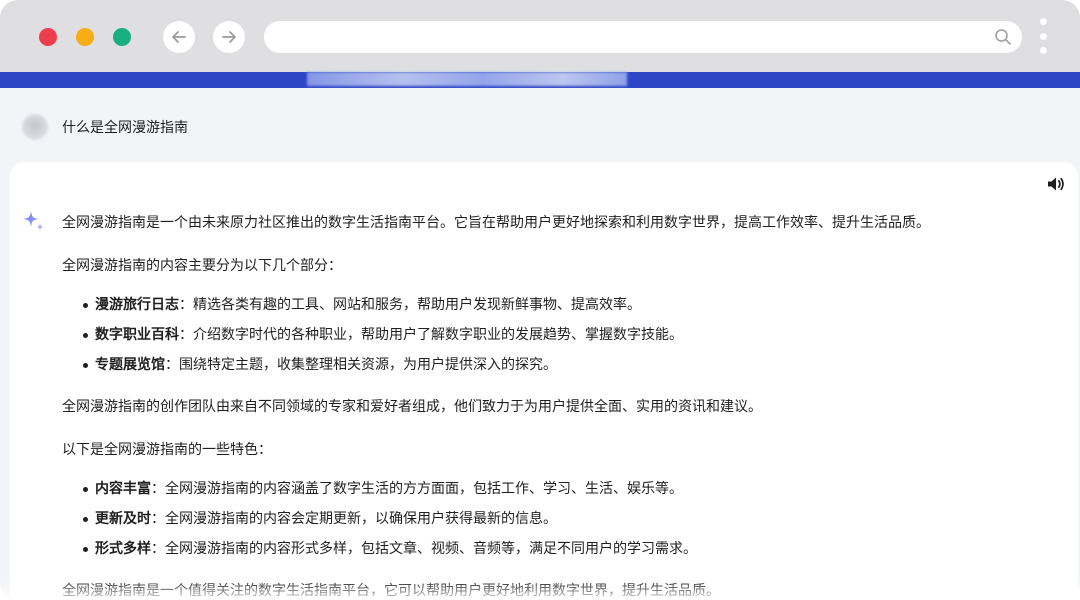 The height and width of the screenshot is (600, 1080). Describe the element at coordinates (123, 489) in the screenshot. I see `list-item-title: 内容丰富` at that location.